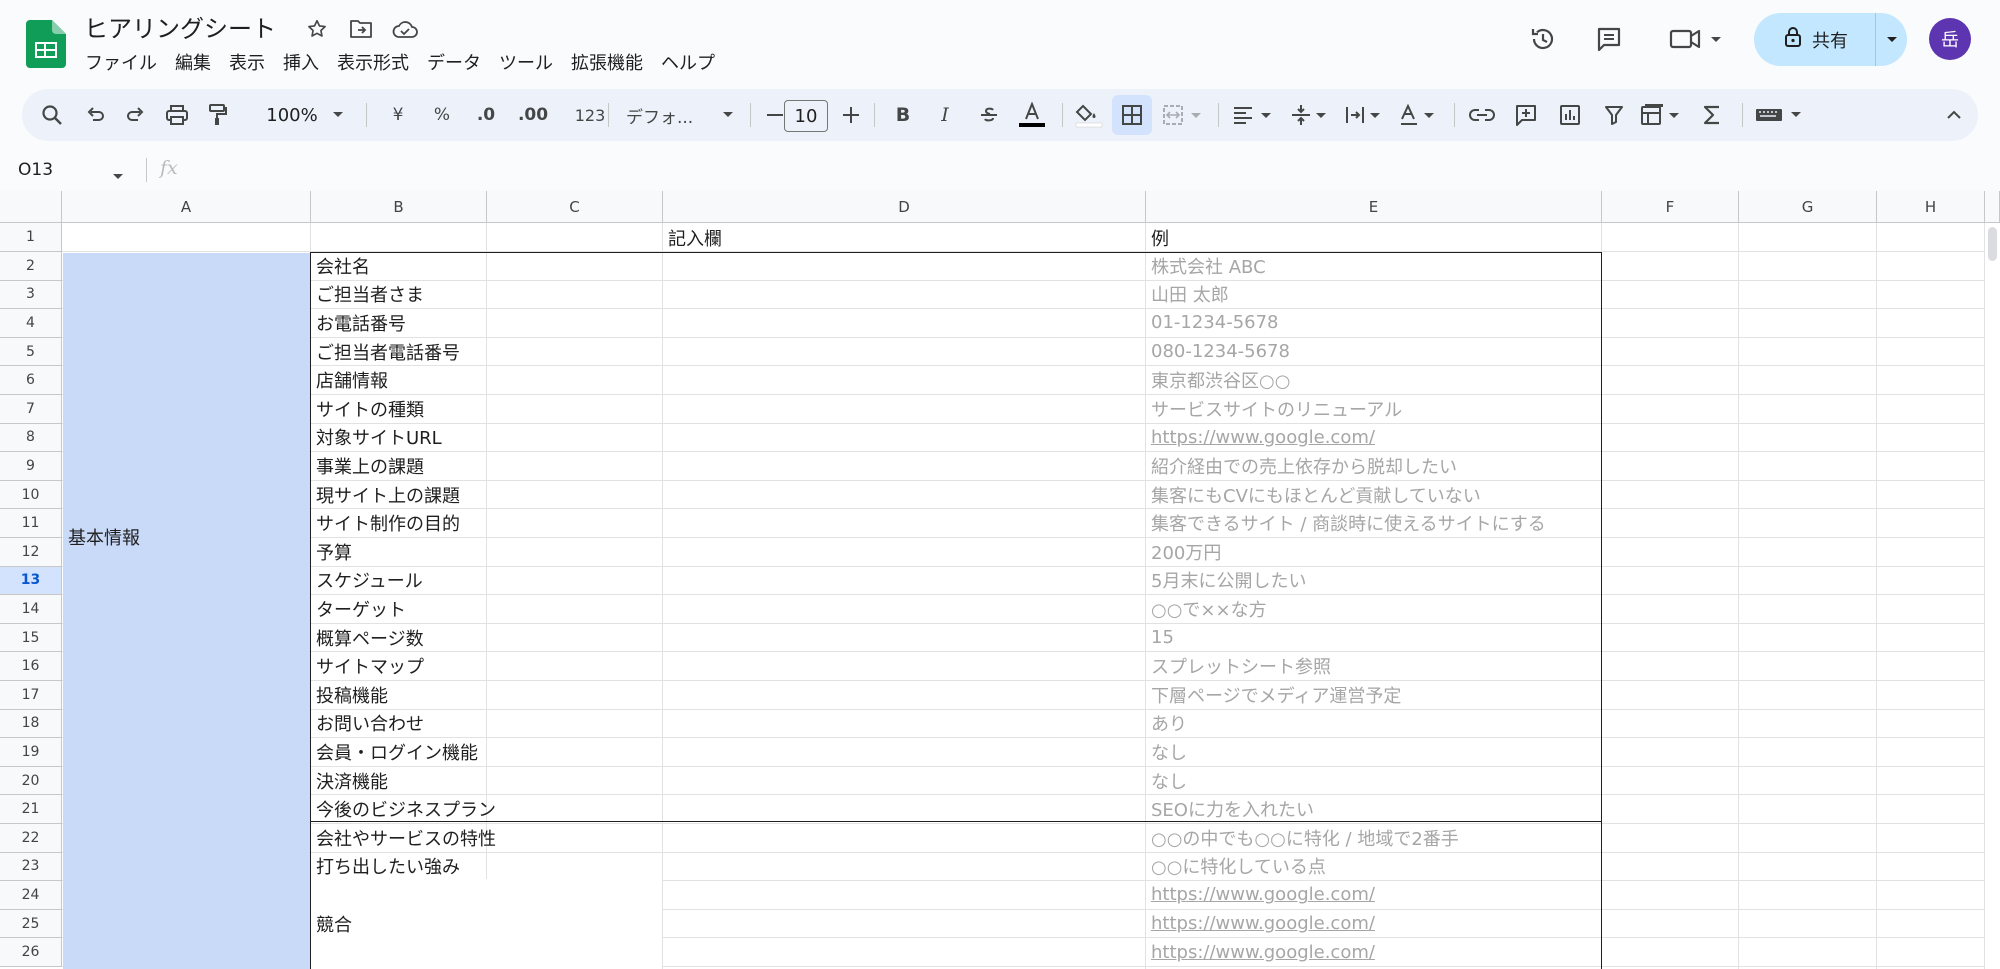  I want to click on vertical-align-icon, so click(1311, 115).